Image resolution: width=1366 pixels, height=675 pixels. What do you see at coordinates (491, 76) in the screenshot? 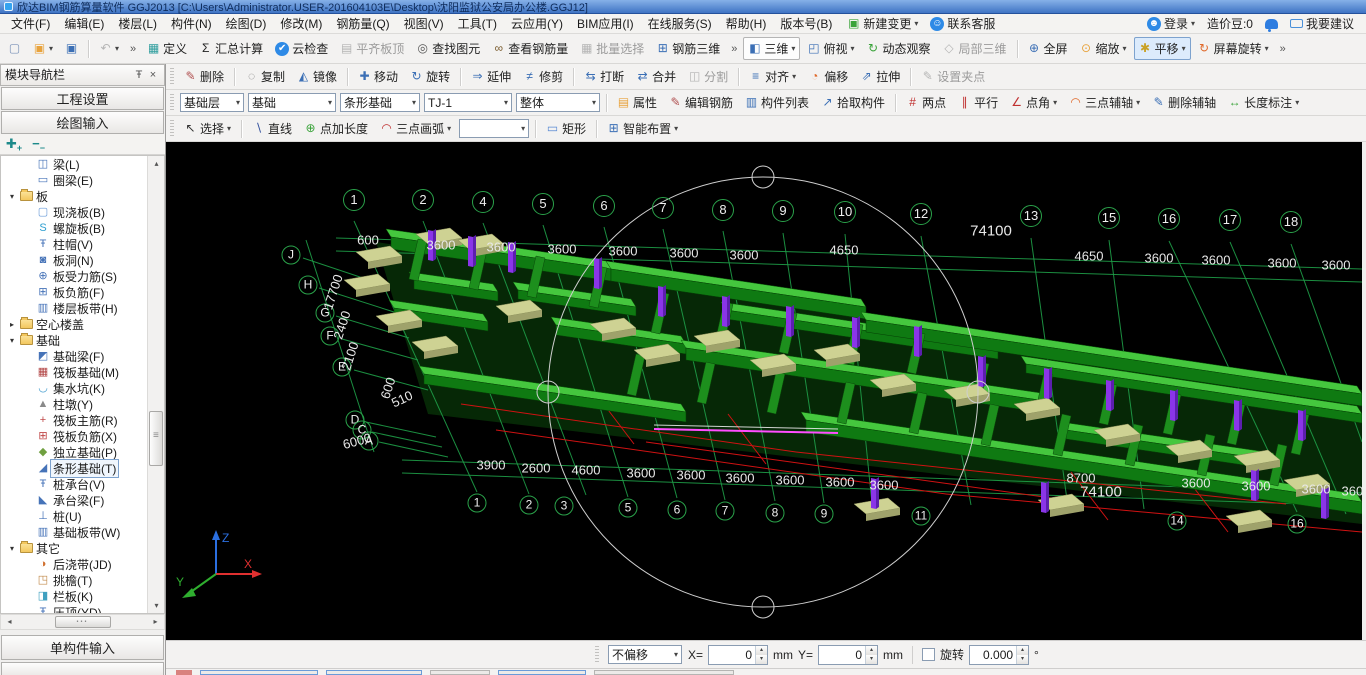
I see `extend-button: ⇒ 延伸` at bounding box center [491, 76].